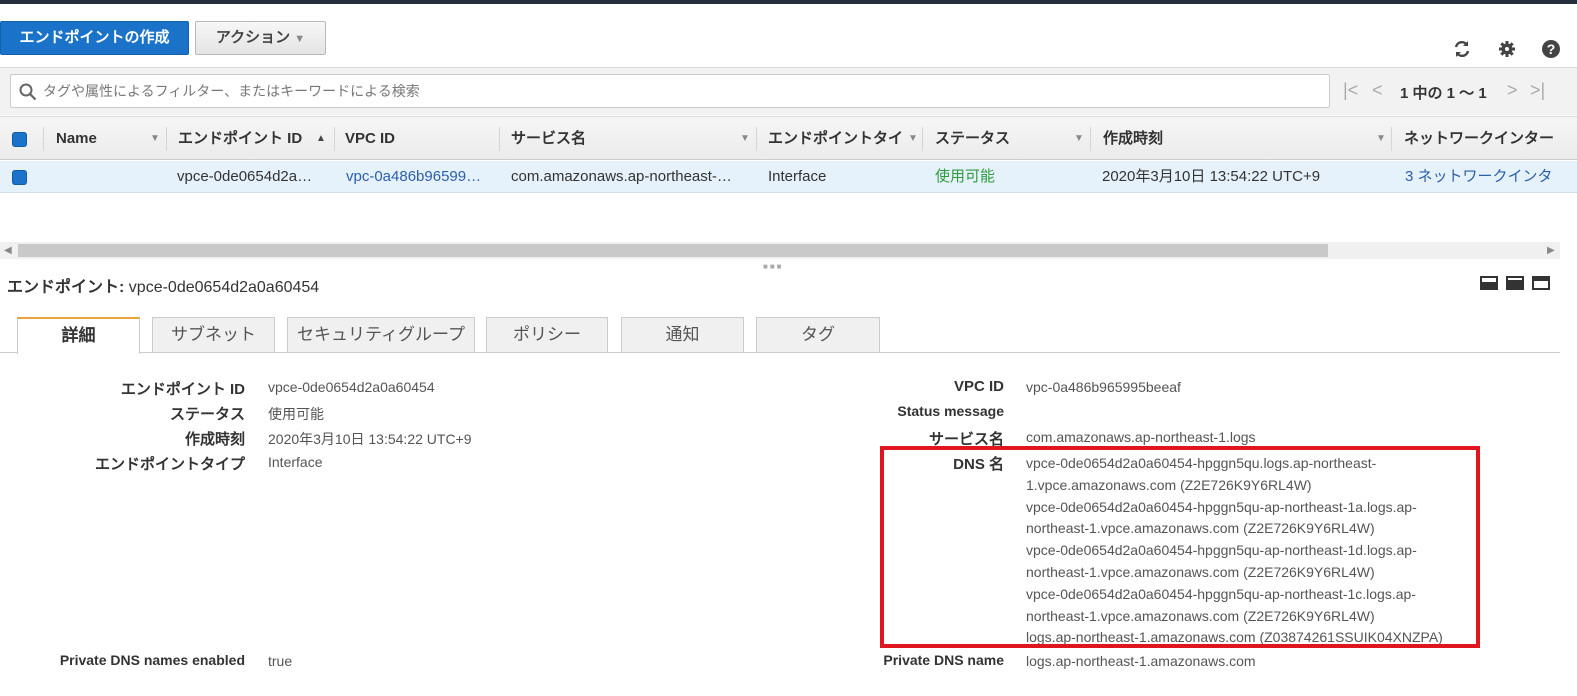 The height and width of the screenshot is (696, 1577). What do you see at coordinates (978, 386) in the screenshot?
I see `label-vpc-id: VPC ID` at bounding box center [978, 386].